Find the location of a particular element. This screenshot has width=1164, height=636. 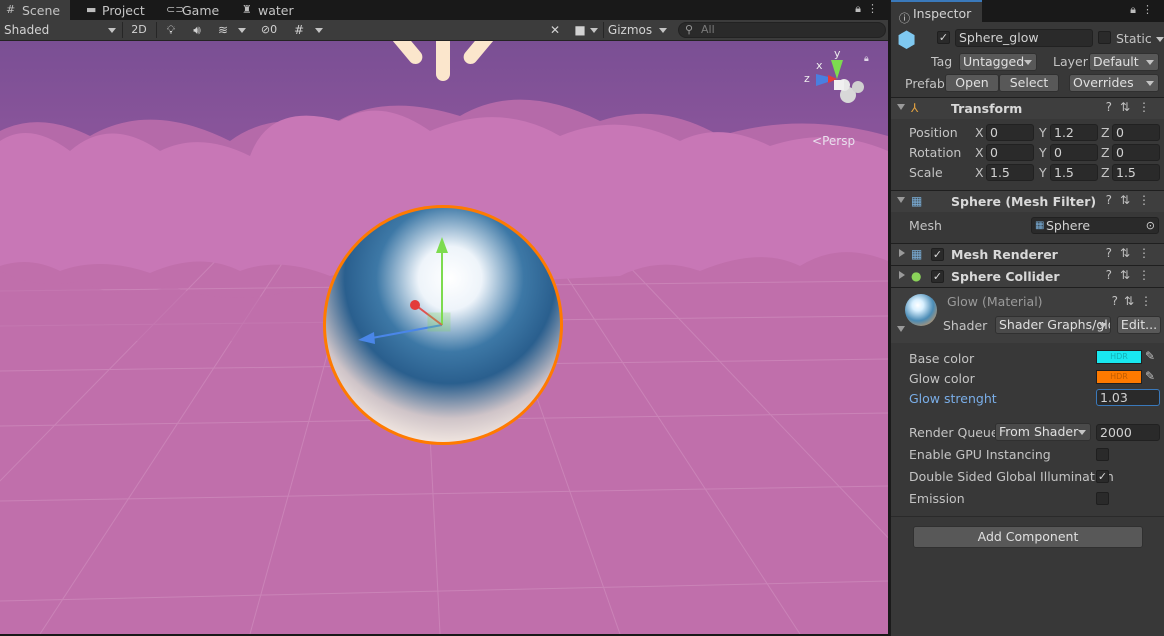

shading-mode-dropdown: Shaded is located at coordinates (60, 30).